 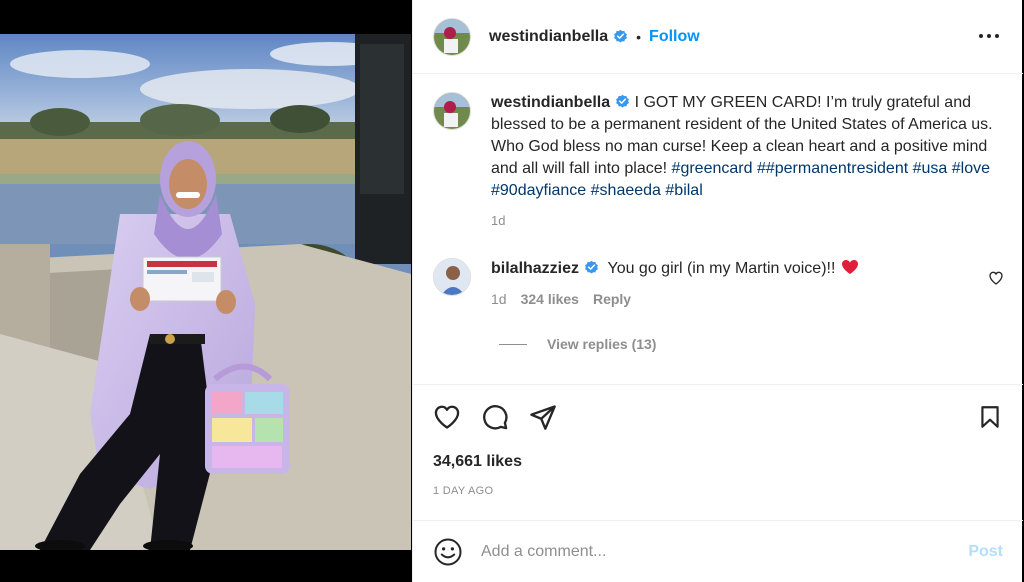 I want to click on caption-timestamp: 1d, so click(x=743, y=221).